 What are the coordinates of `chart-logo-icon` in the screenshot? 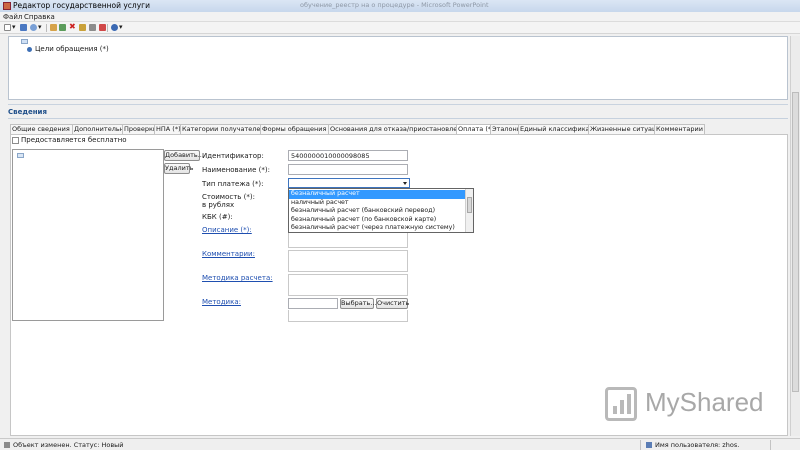 It's located at (621, 404).